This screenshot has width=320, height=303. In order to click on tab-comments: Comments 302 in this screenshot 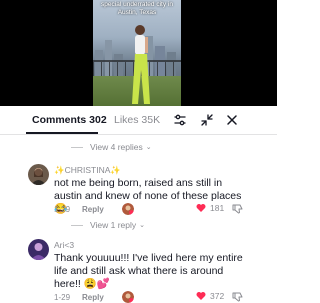, I will do `click(69, 120)`.